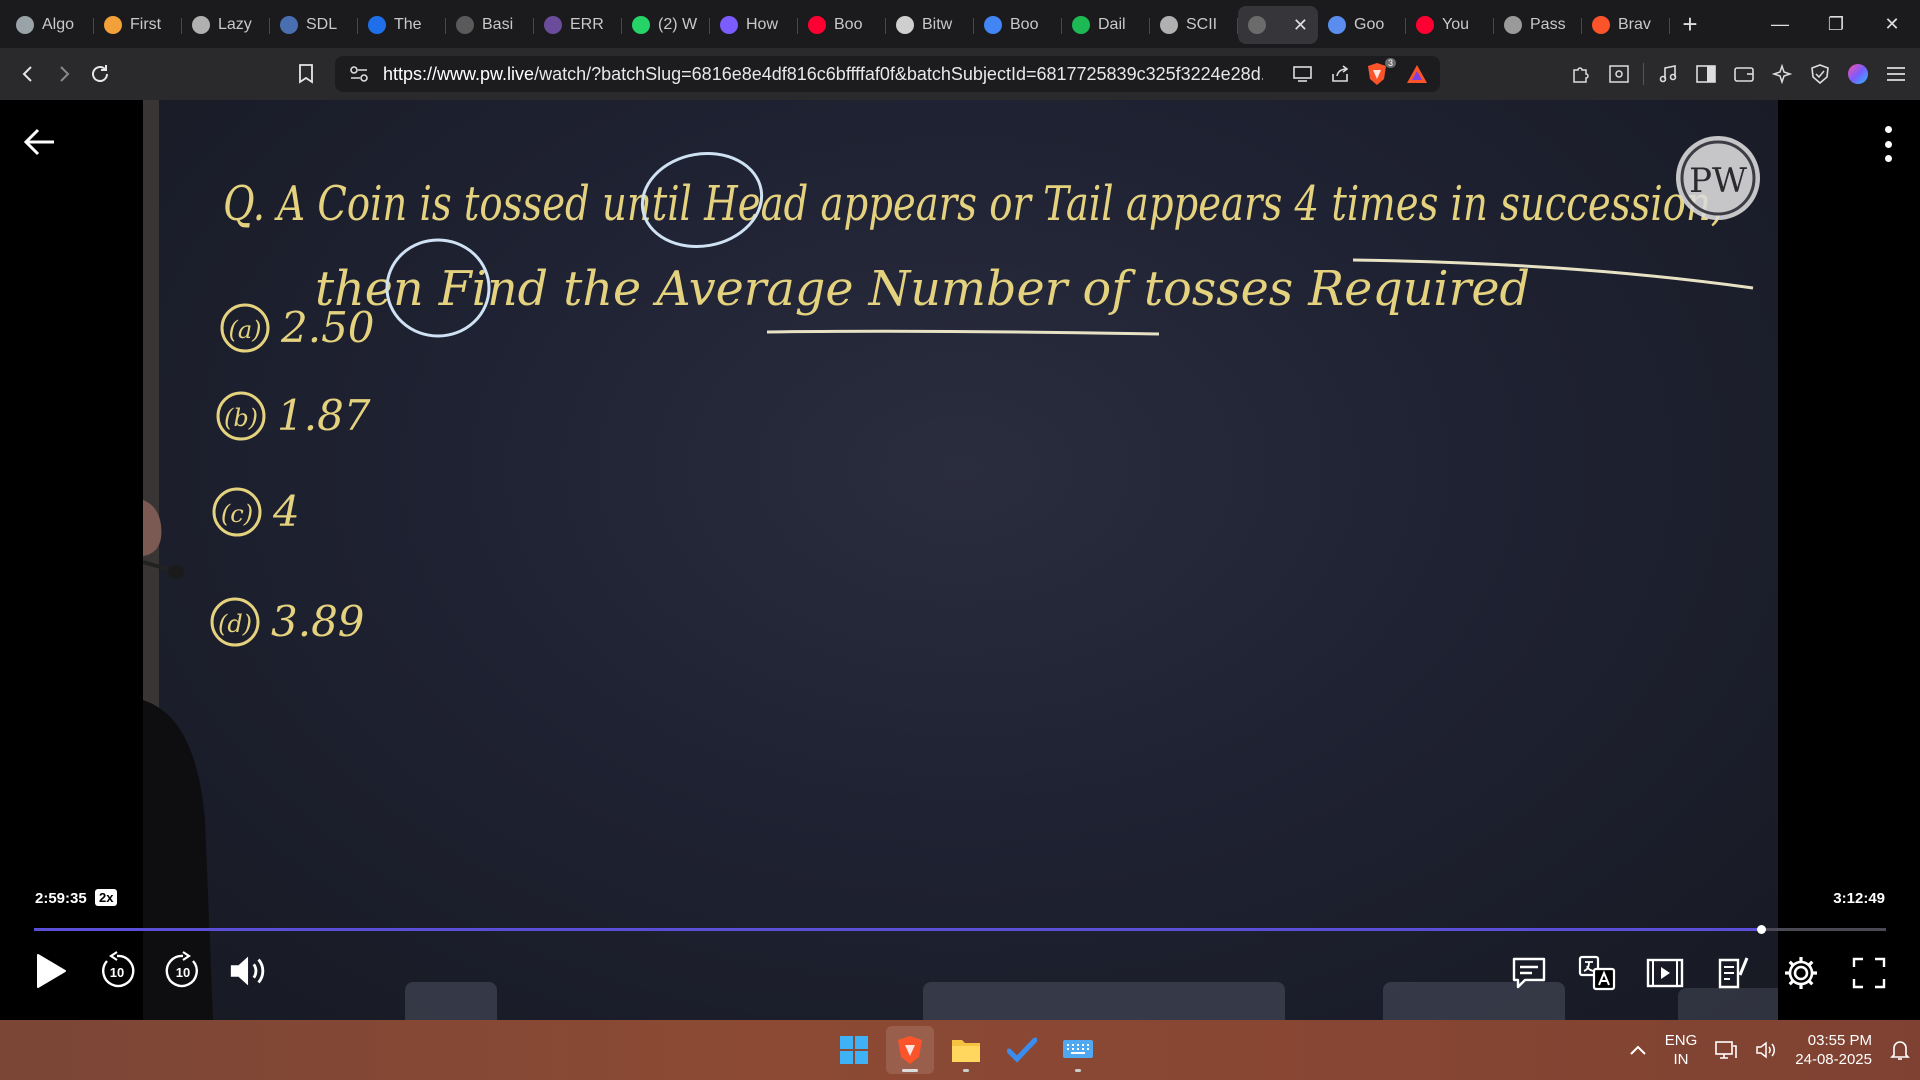 The image size is (1920, 1080). What do you see at coordinates (459, 73) in the screenshot?
I see `url-host: https://www.pw.live` at bounding box center [459, 73].